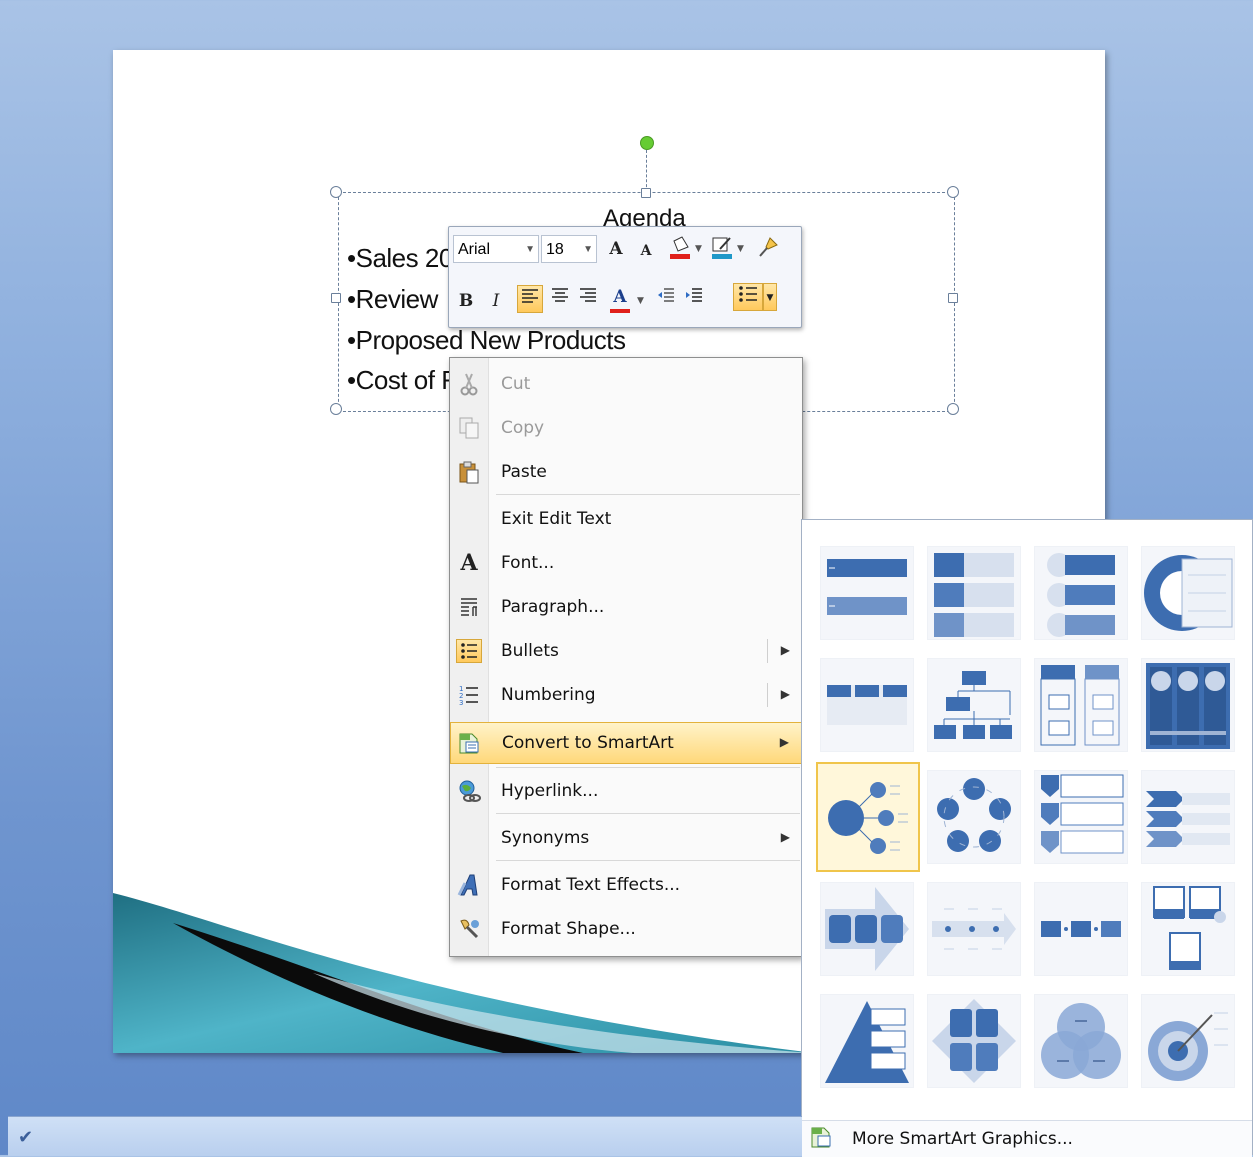  Describe the element at coordinates (722, 249) in the screenshot. I see `outline-color-button` at that location.